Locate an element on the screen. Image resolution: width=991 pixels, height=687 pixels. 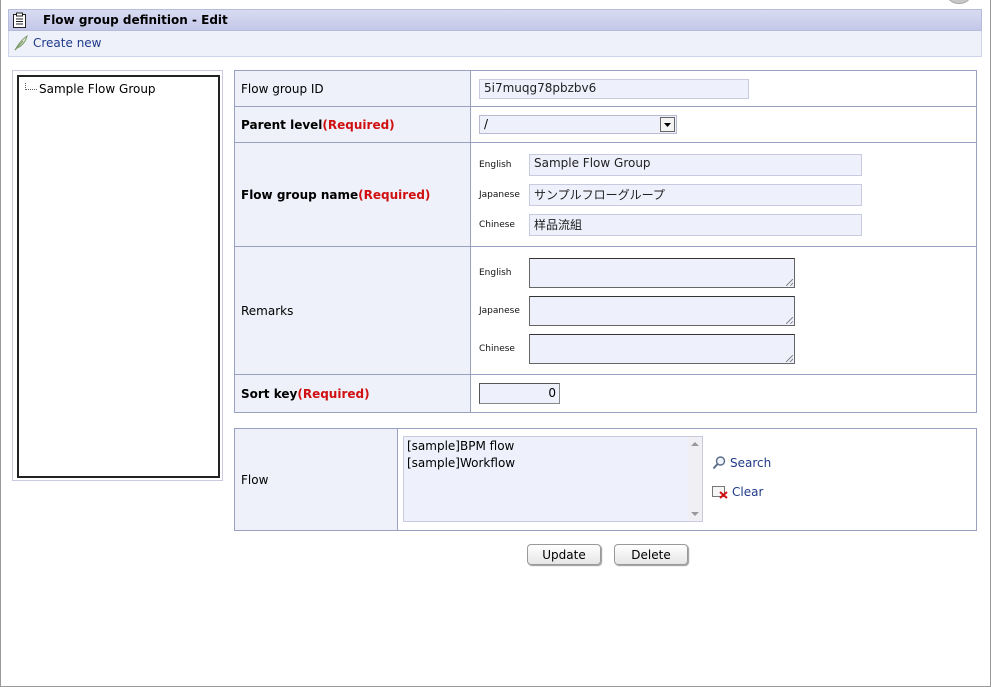
tree-view: Sample Flow Group is located at coordinates (118, 276).